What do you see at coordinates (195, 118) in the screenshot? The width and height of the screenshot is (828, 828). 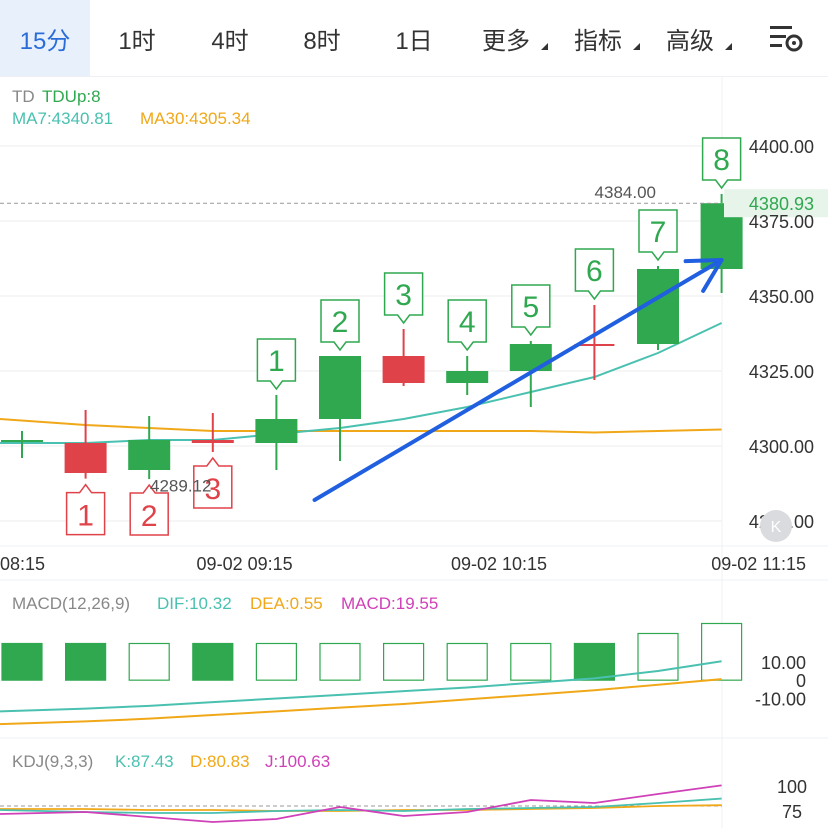 I see `ma30-legend: MA30:4305.34` at bounding box center [195, 118].